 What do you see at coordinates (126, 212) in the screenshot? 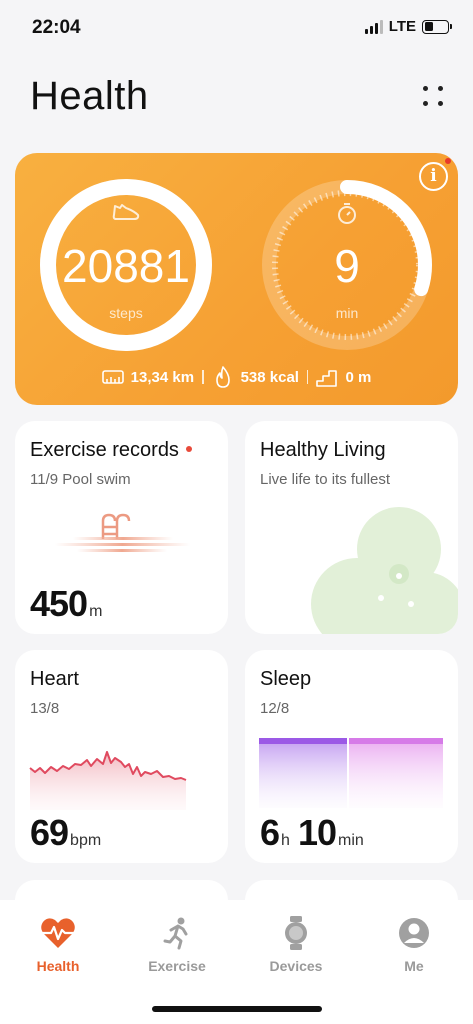
I see `shoe-icon` at bounding box center [126, 212].